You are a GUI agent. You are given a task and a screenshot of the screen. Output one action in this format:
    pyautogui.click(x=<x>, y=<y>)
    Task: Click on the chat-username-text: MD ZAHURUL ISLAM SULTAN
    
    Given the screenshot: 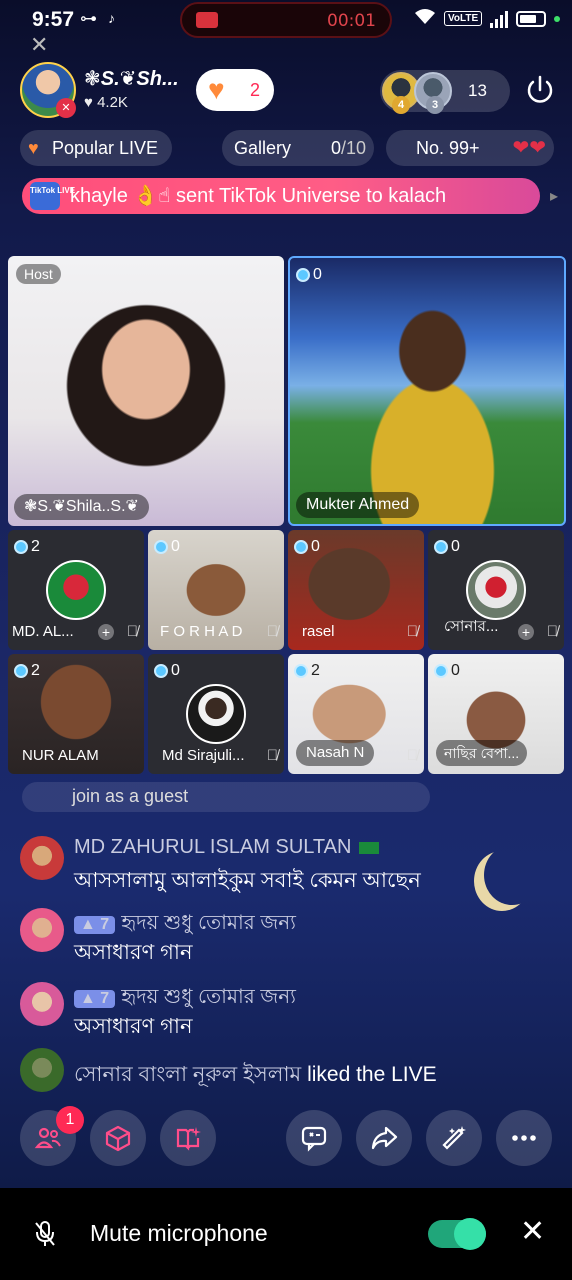 What is the action you would take?
    pyautogui.click(x=213, y=847)
    